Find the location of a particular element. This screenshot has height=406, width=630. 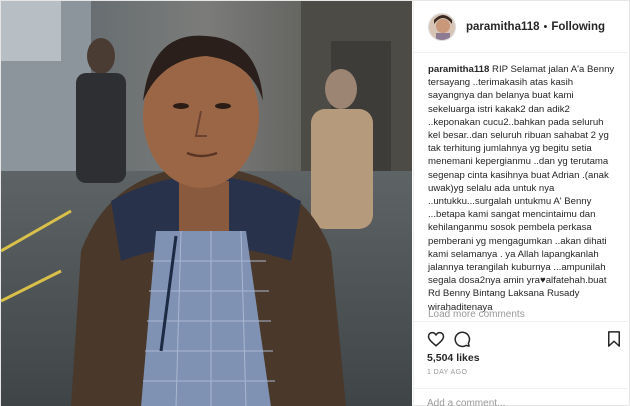

caption-text: kami selamanya . ya Allah lapangkanlah is located at coordinates (513, 254).